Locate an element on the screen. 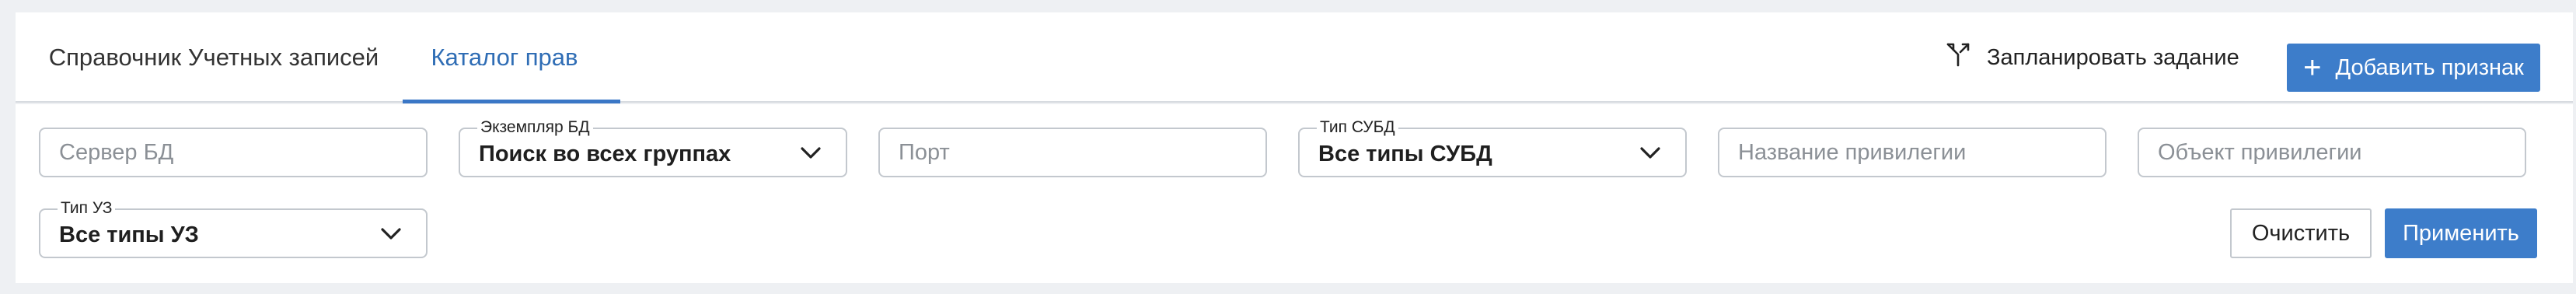 This screenshot has height=294, width=2576. dbms-type-value: Все типы СУБД is located at coordinates (1405, 154).